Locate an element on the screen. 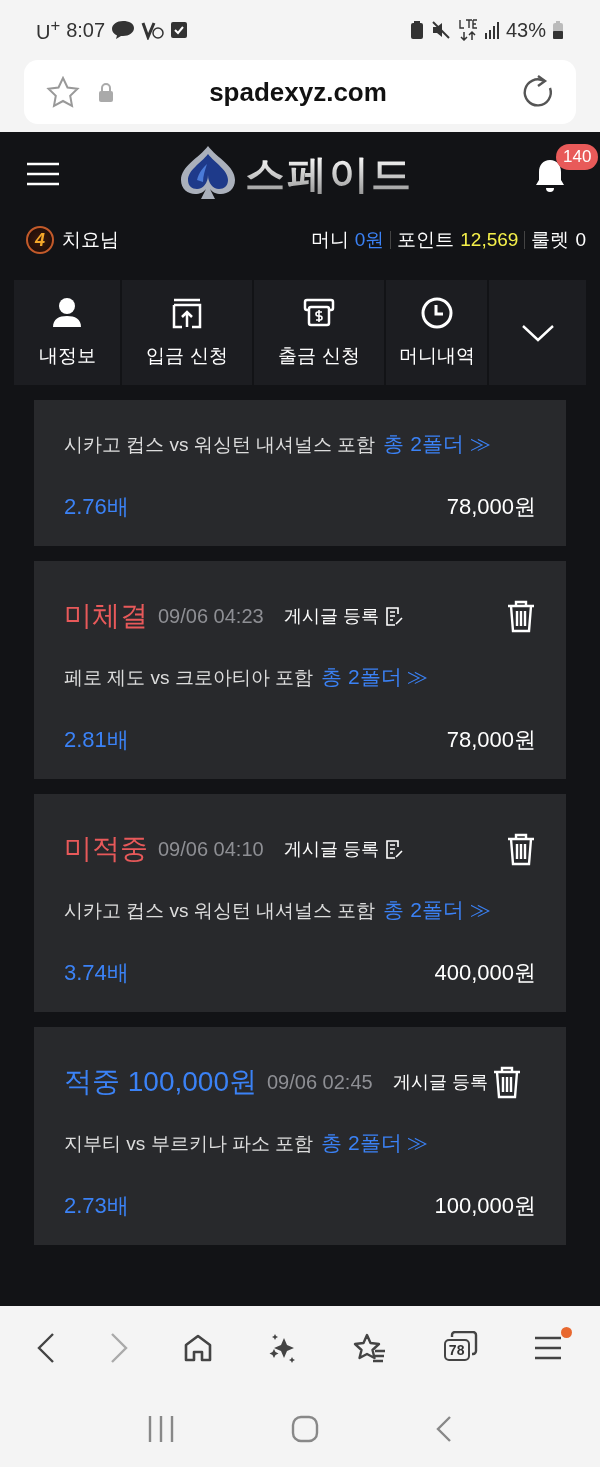 Image resolution: width=600 pixels, height=1467 pixels. notification-badge: 140 is located at coordinates (577, 156).